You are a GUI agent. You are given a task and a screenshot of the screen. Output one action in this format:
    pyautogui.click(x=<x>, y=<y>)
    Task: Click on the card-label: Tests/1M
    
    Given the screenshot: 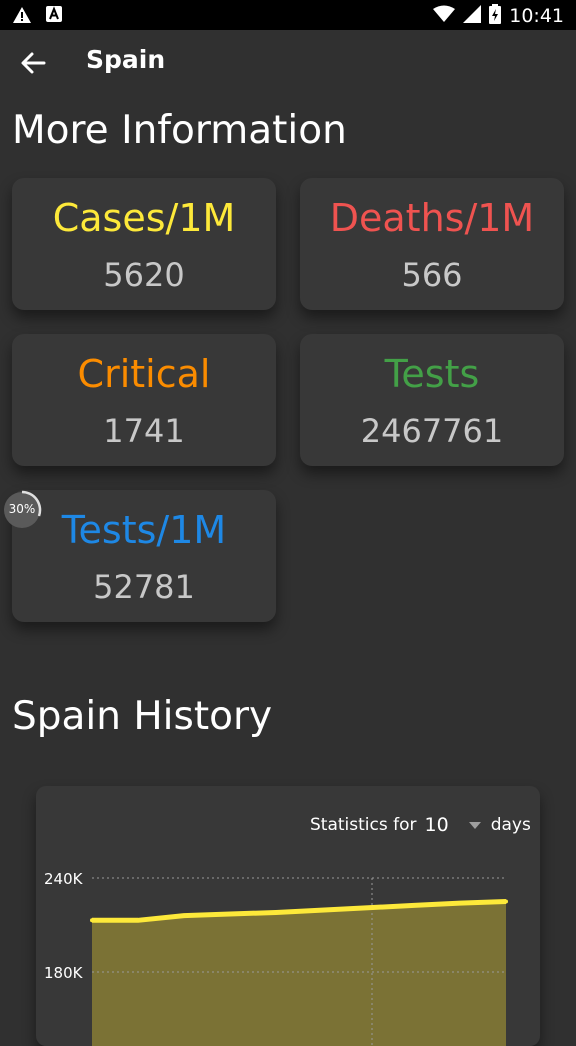 What is the action you would take?
    pyautogui.click(x=144, y=530)
    